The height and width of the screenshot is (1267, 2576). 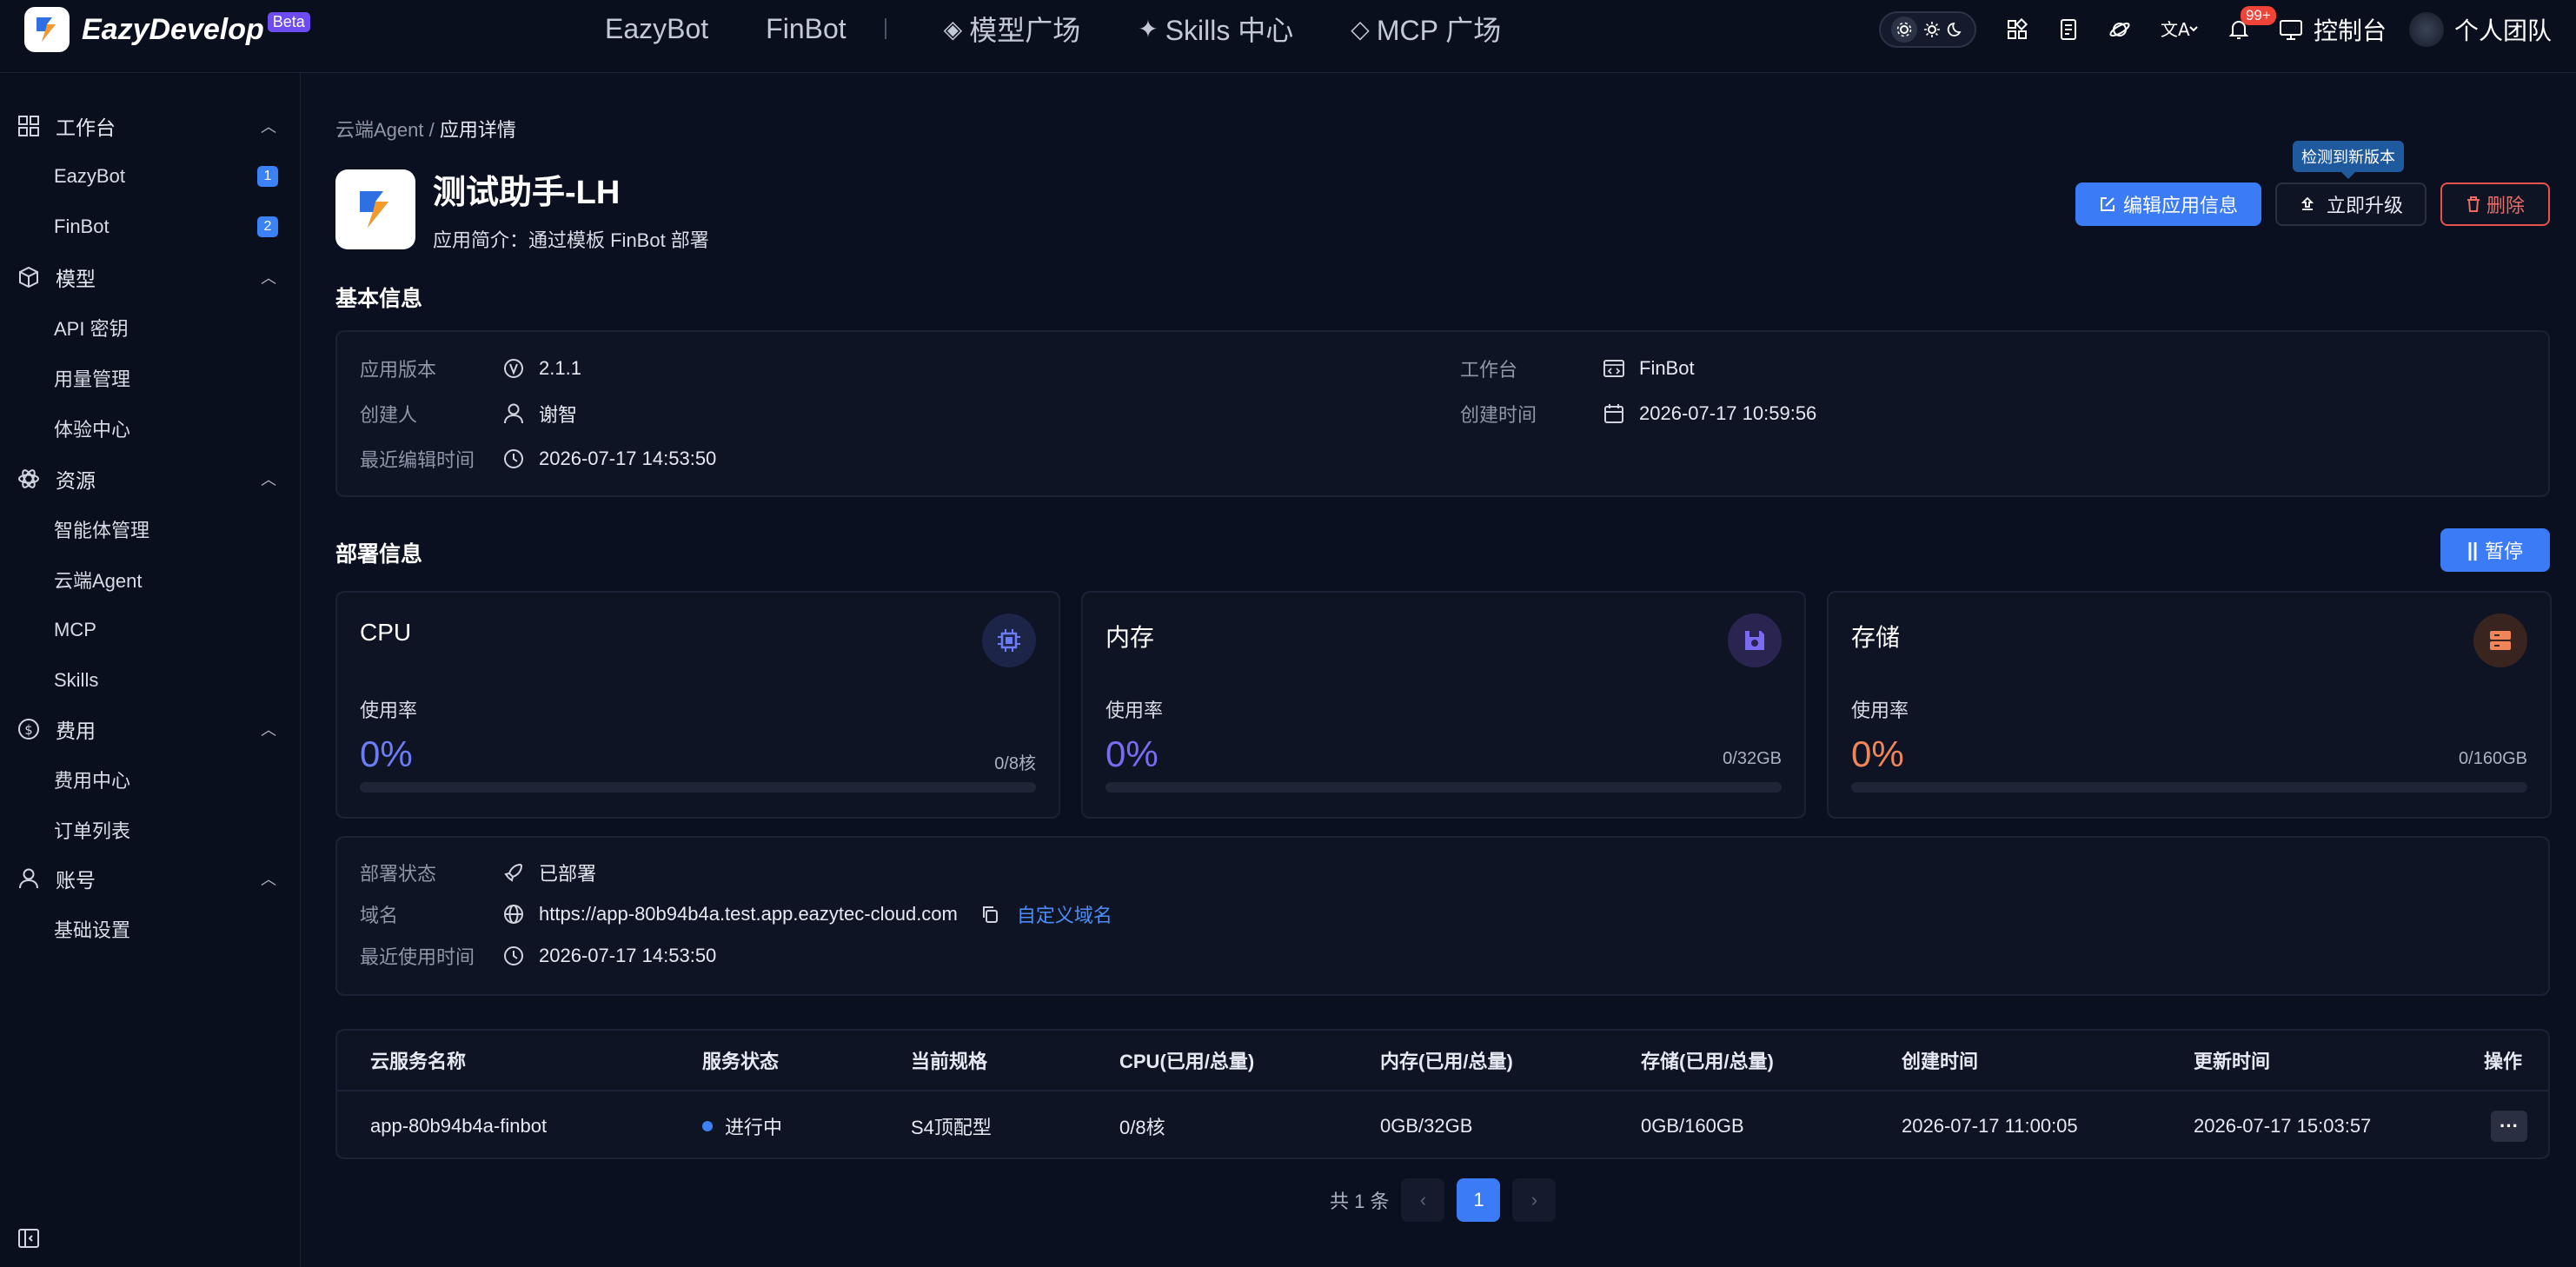 I want to click on storage-icon, so click(x=2500, y=640).